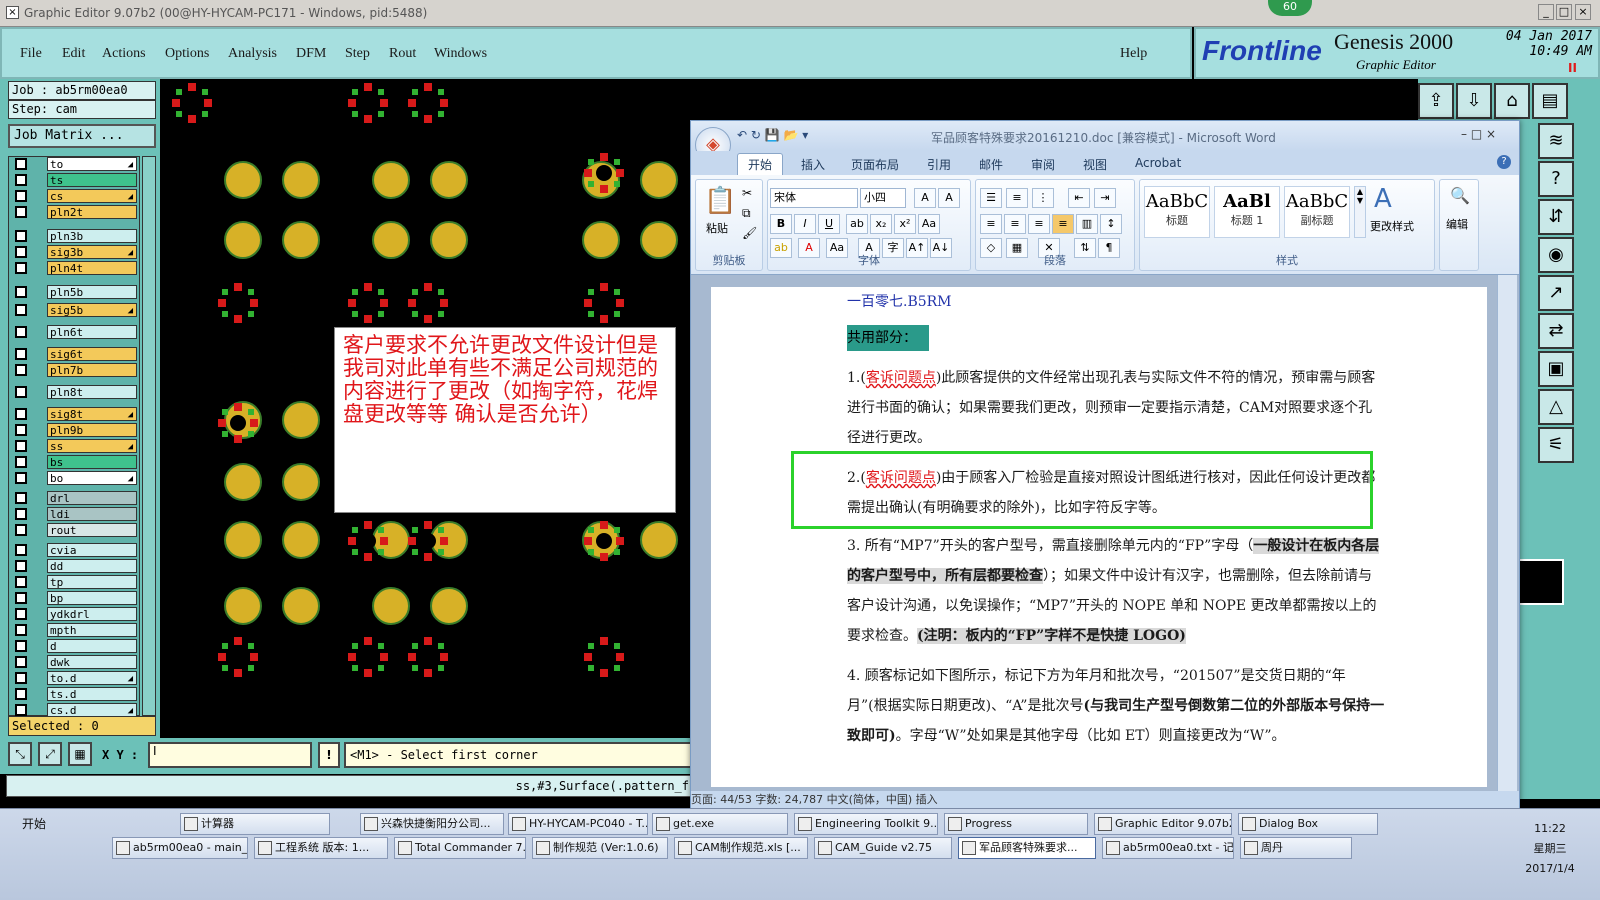  Describe the element at coordinates (1360, 212) in the screenshot. I see `styles-scroll: ▲ ▼` at that location.